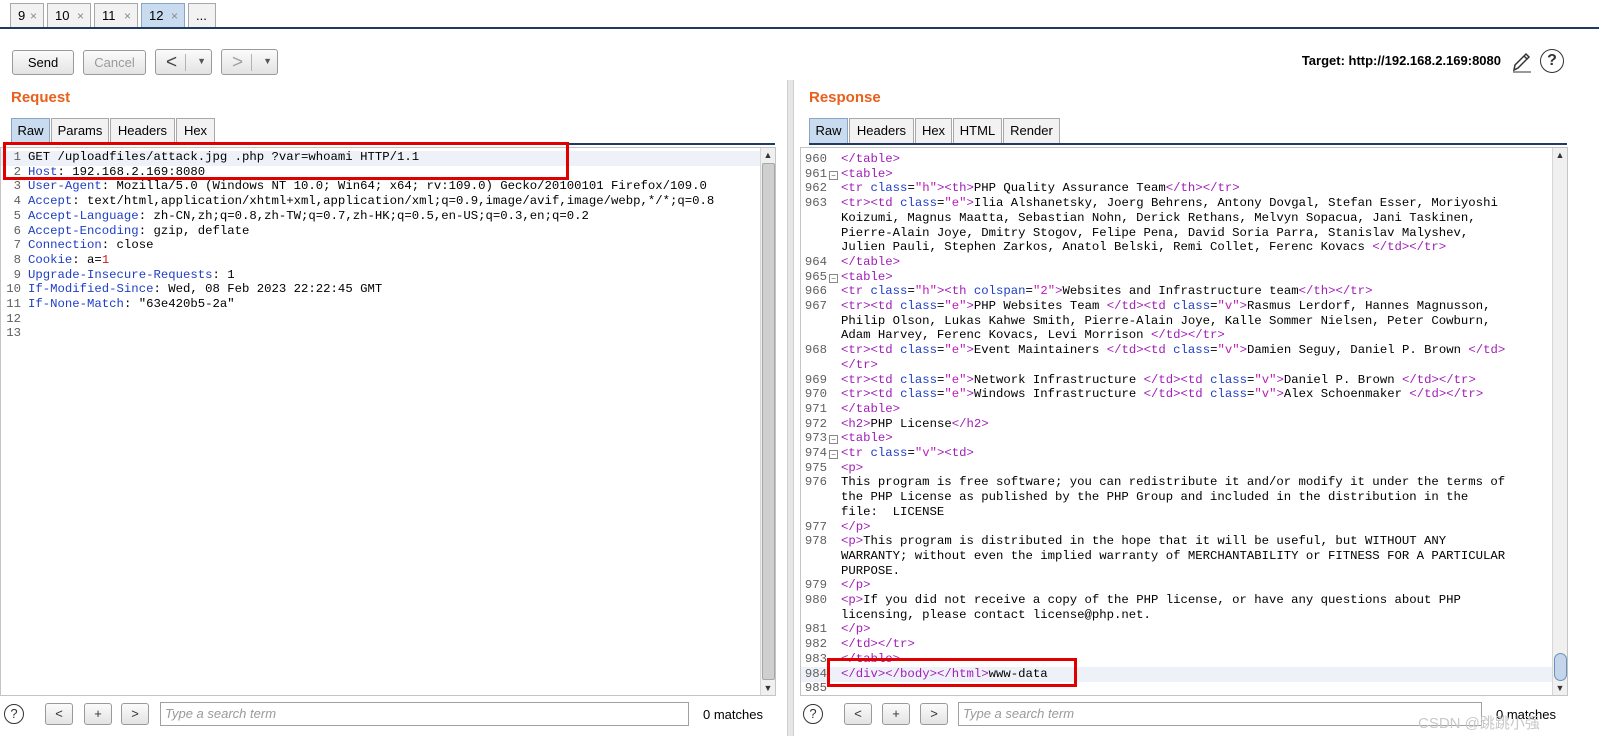 The width and height of the screenshot is (1599, 754). I want to click on line-number: 961, so click(815, 173).